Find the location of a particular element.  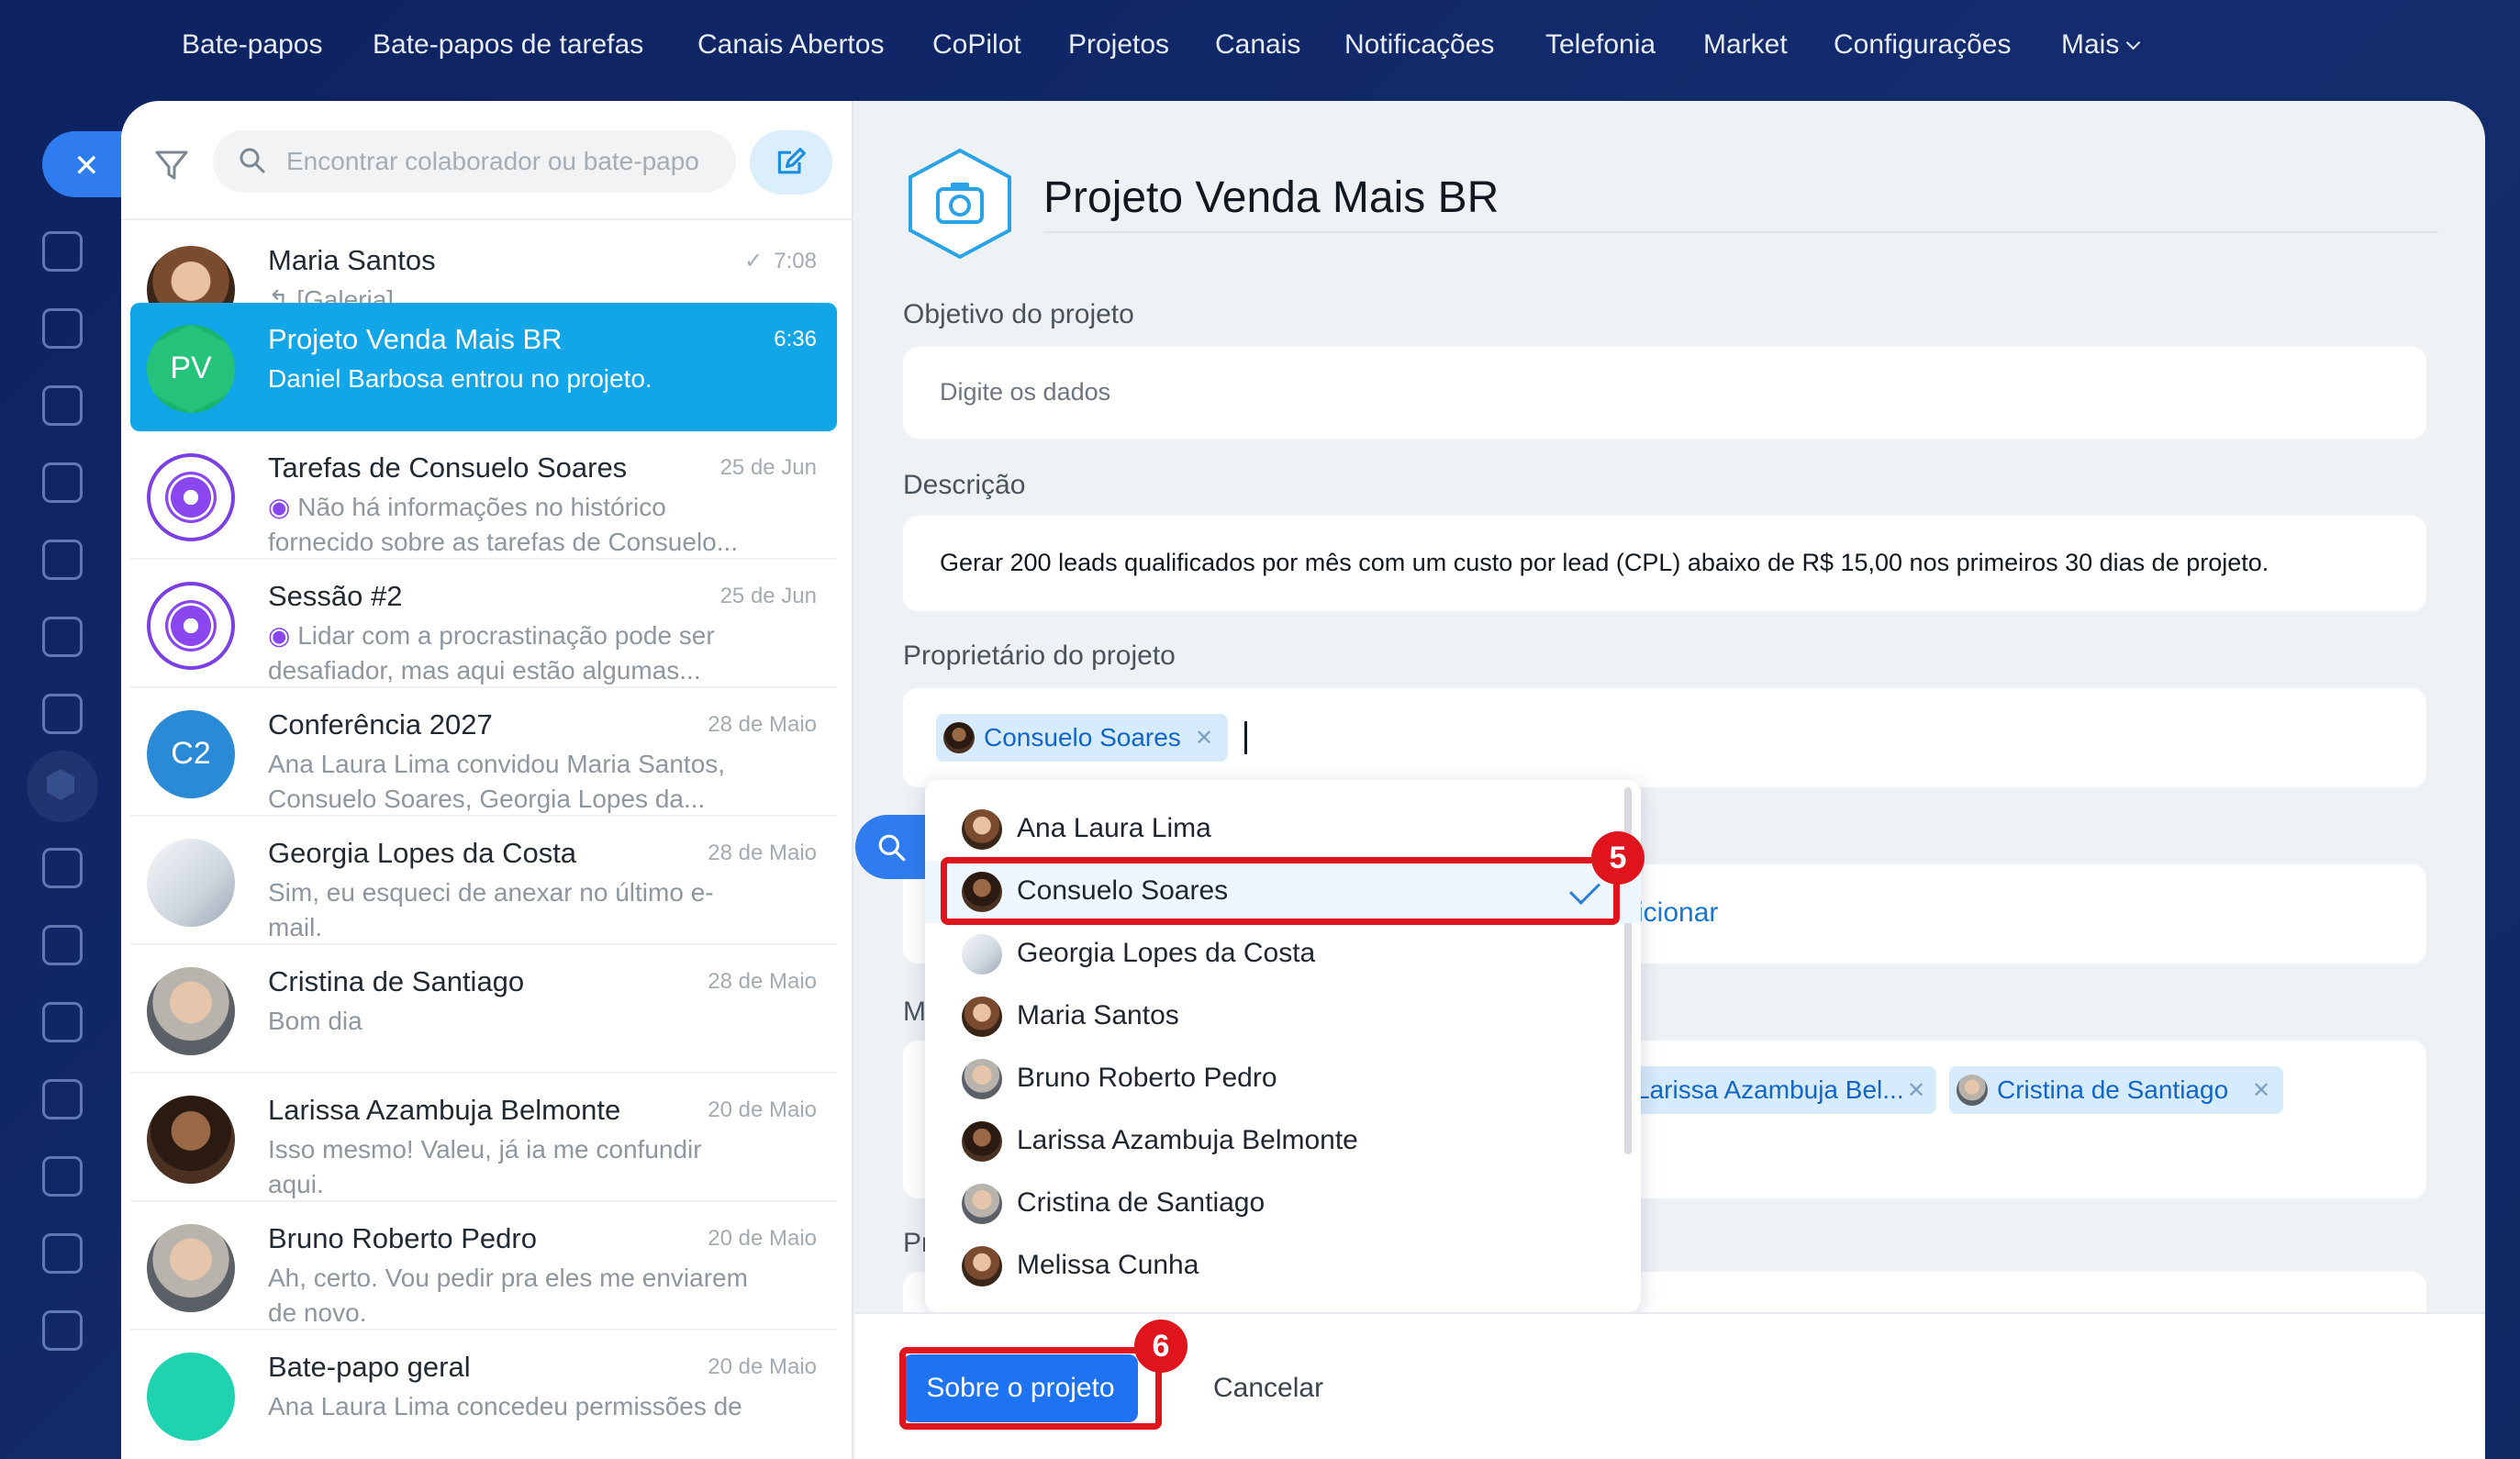

chat-name: Projeto Venda Mais BR is located at coordinates (415, 339).